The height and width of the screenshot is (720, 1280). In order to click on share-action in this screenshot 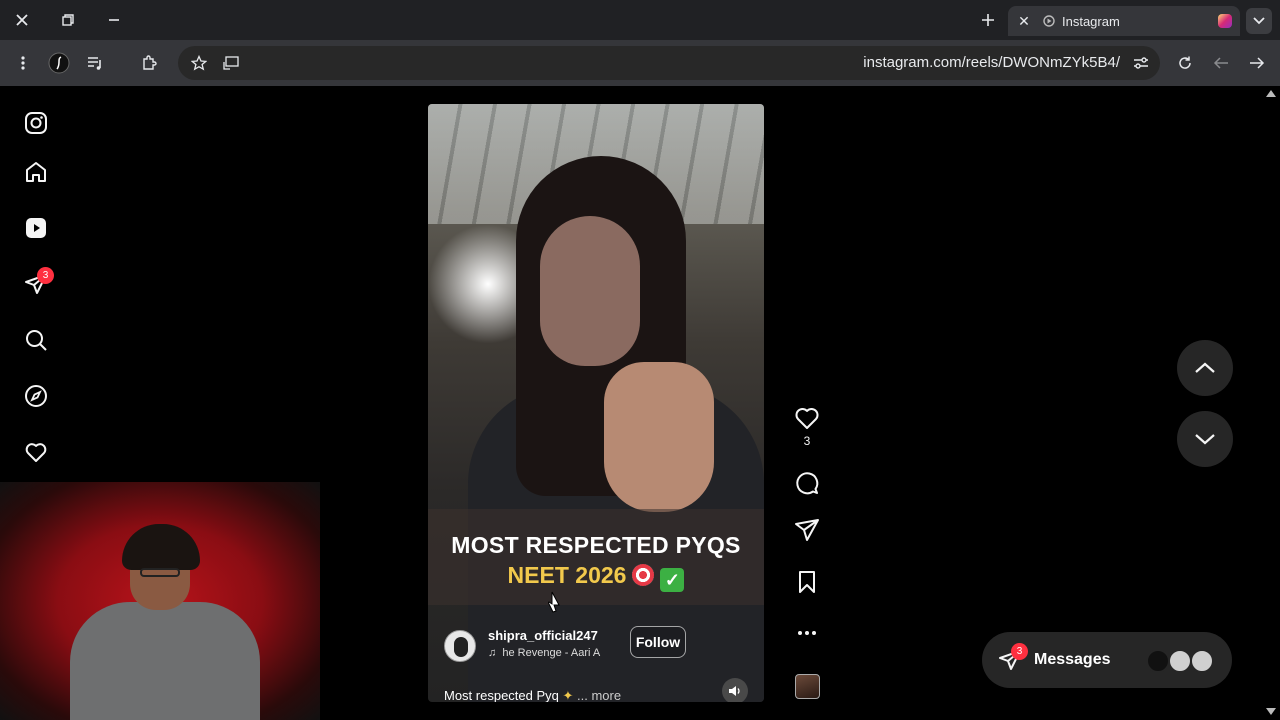, I will do `click(807, 530)`.